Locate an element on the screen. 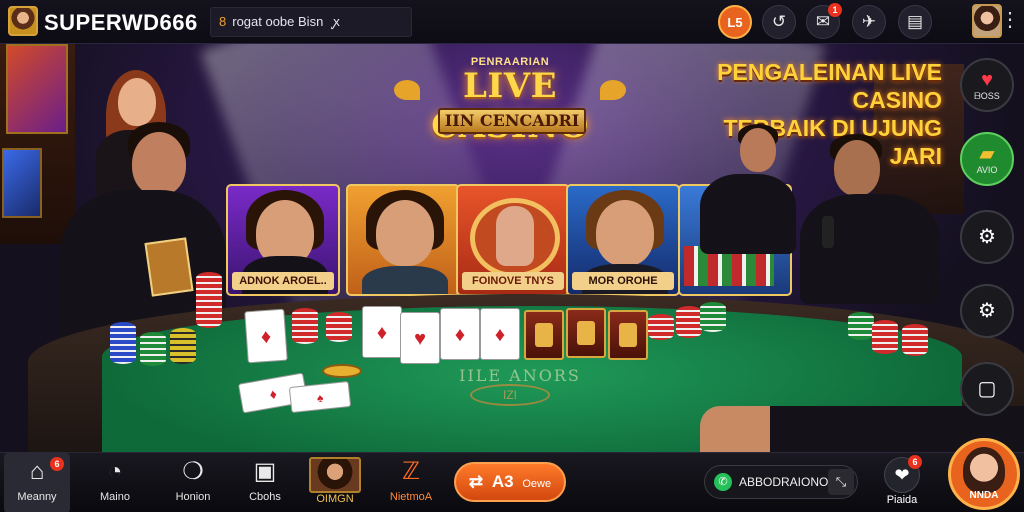 This screenshot has width=1024, height=512. favorite-button: ♥ ᗷOSS is located at coordinates (987, 85).